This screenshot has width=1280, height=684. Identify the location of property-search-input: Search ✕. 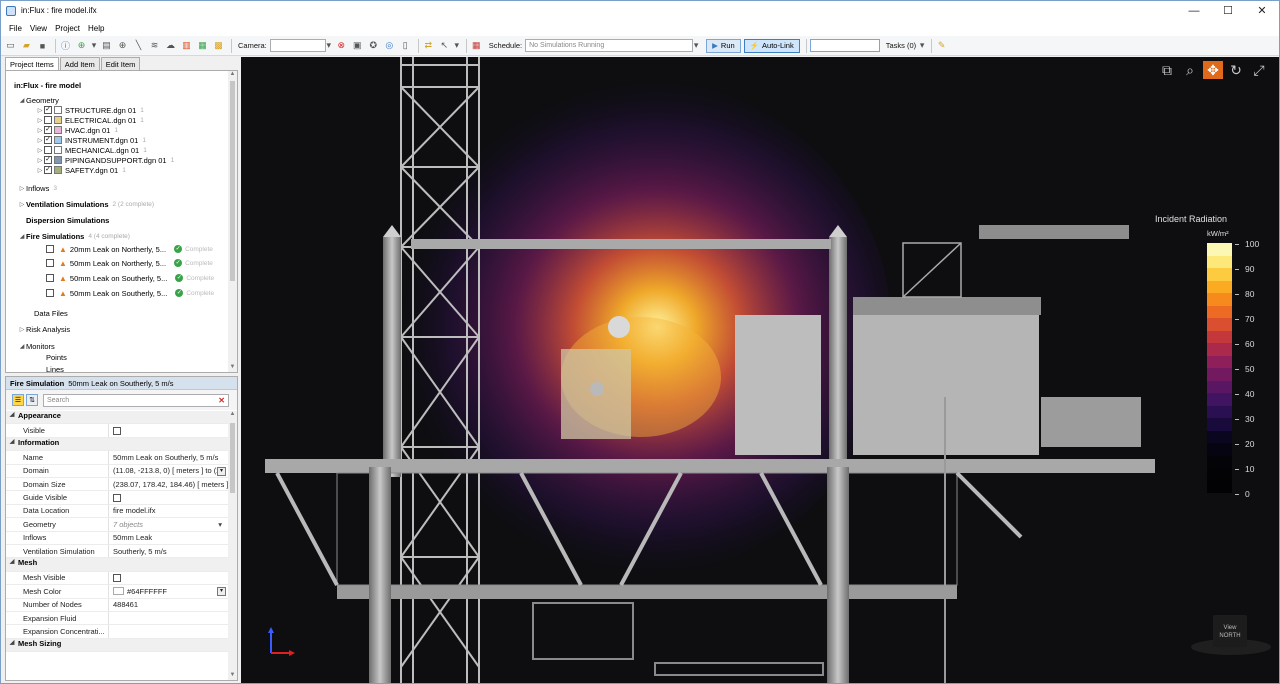
(136, 400).